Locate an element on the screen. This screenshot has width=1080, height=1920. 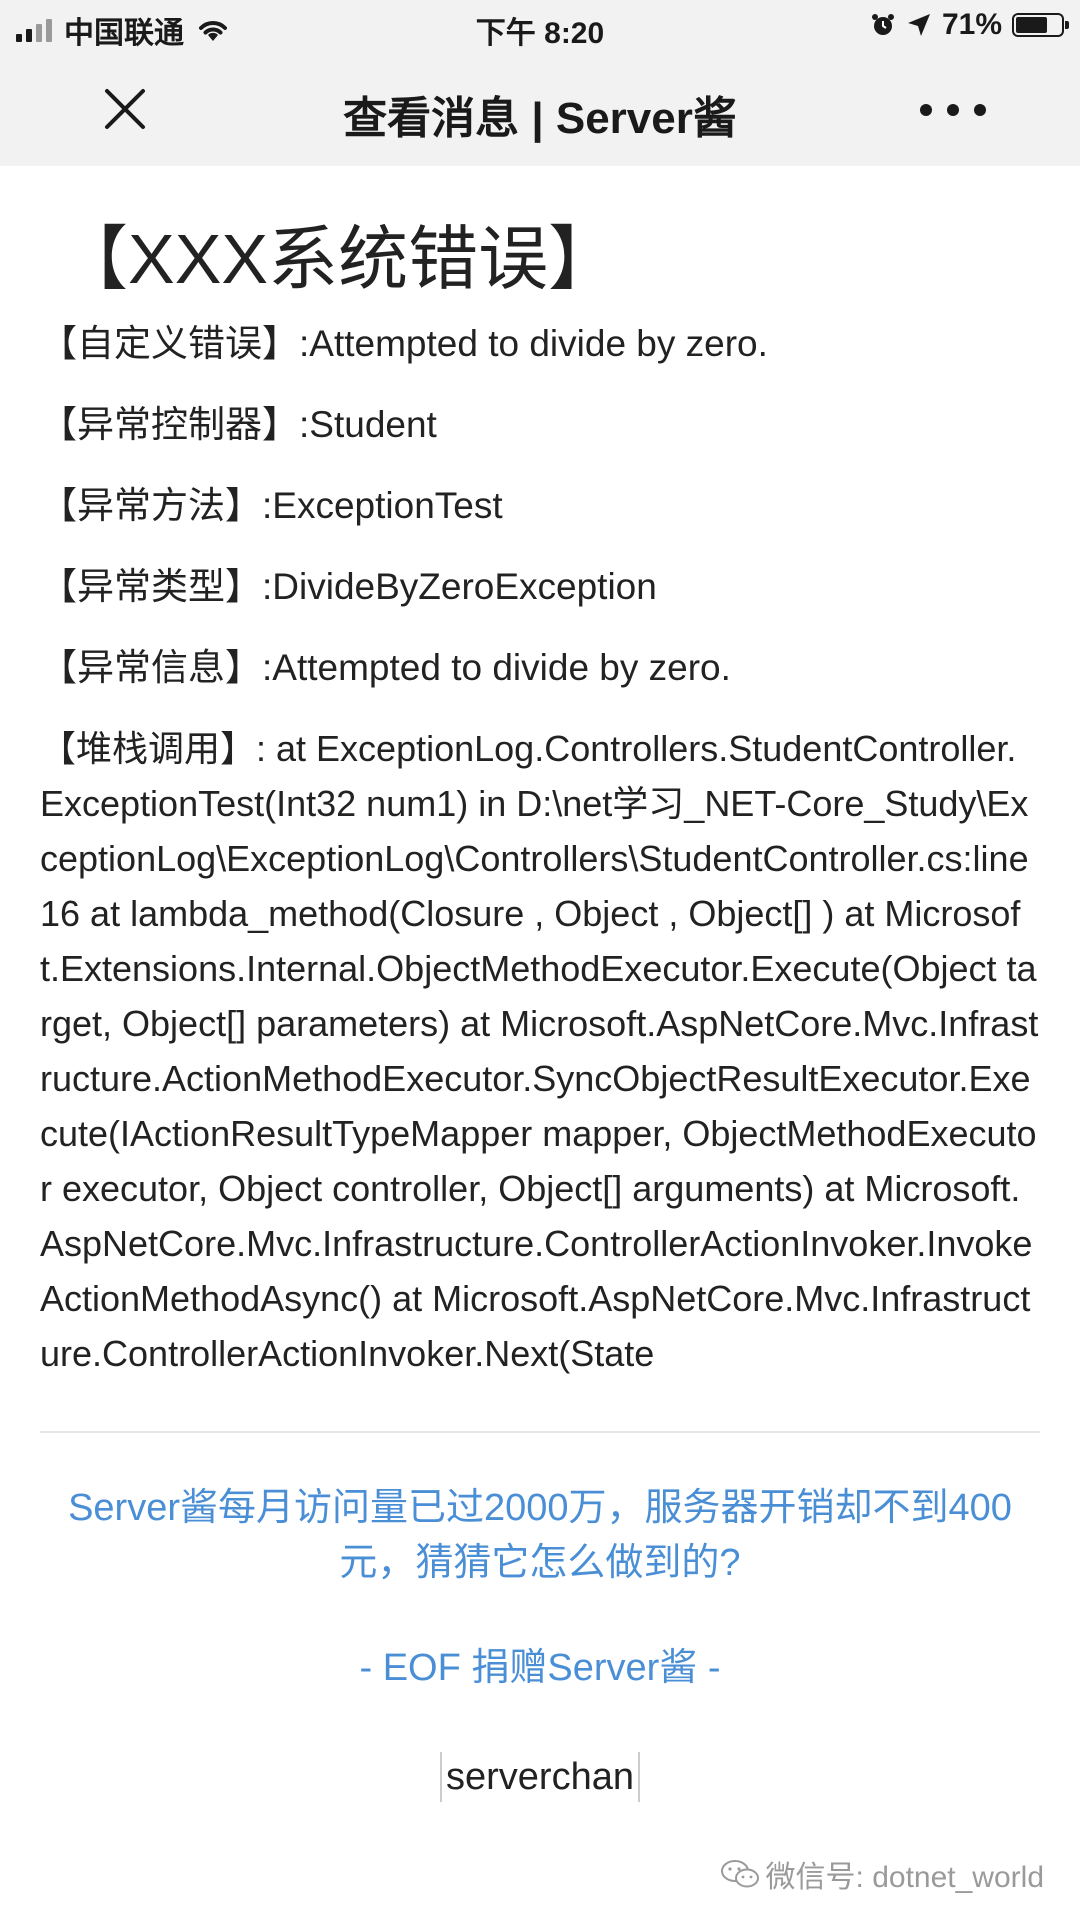
field-controller: 【异常控制器】:Student is located at coordinates (238, 424).